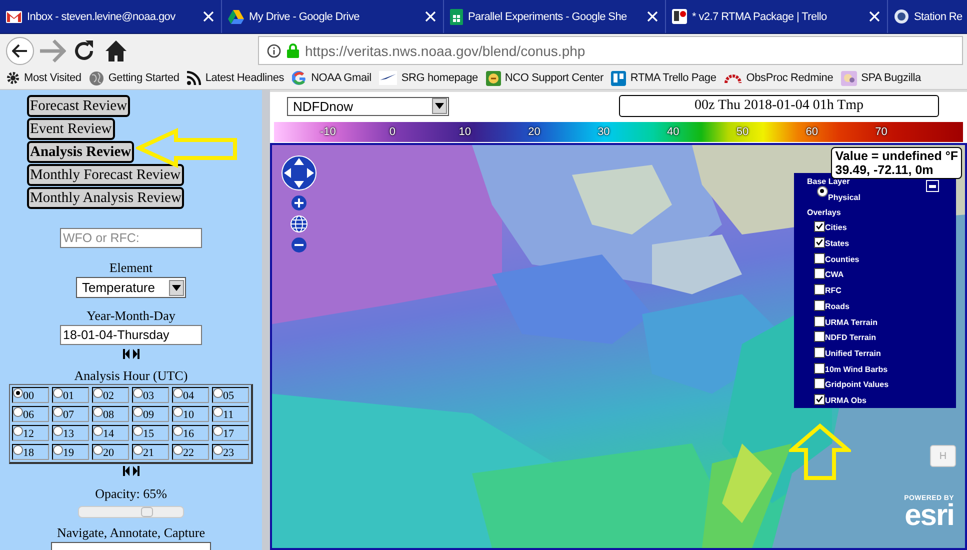 Image resolution: width=967 pixels, height=550 pixels. I want to click on overlay-option: URMA Terrain, so click(885, 318).